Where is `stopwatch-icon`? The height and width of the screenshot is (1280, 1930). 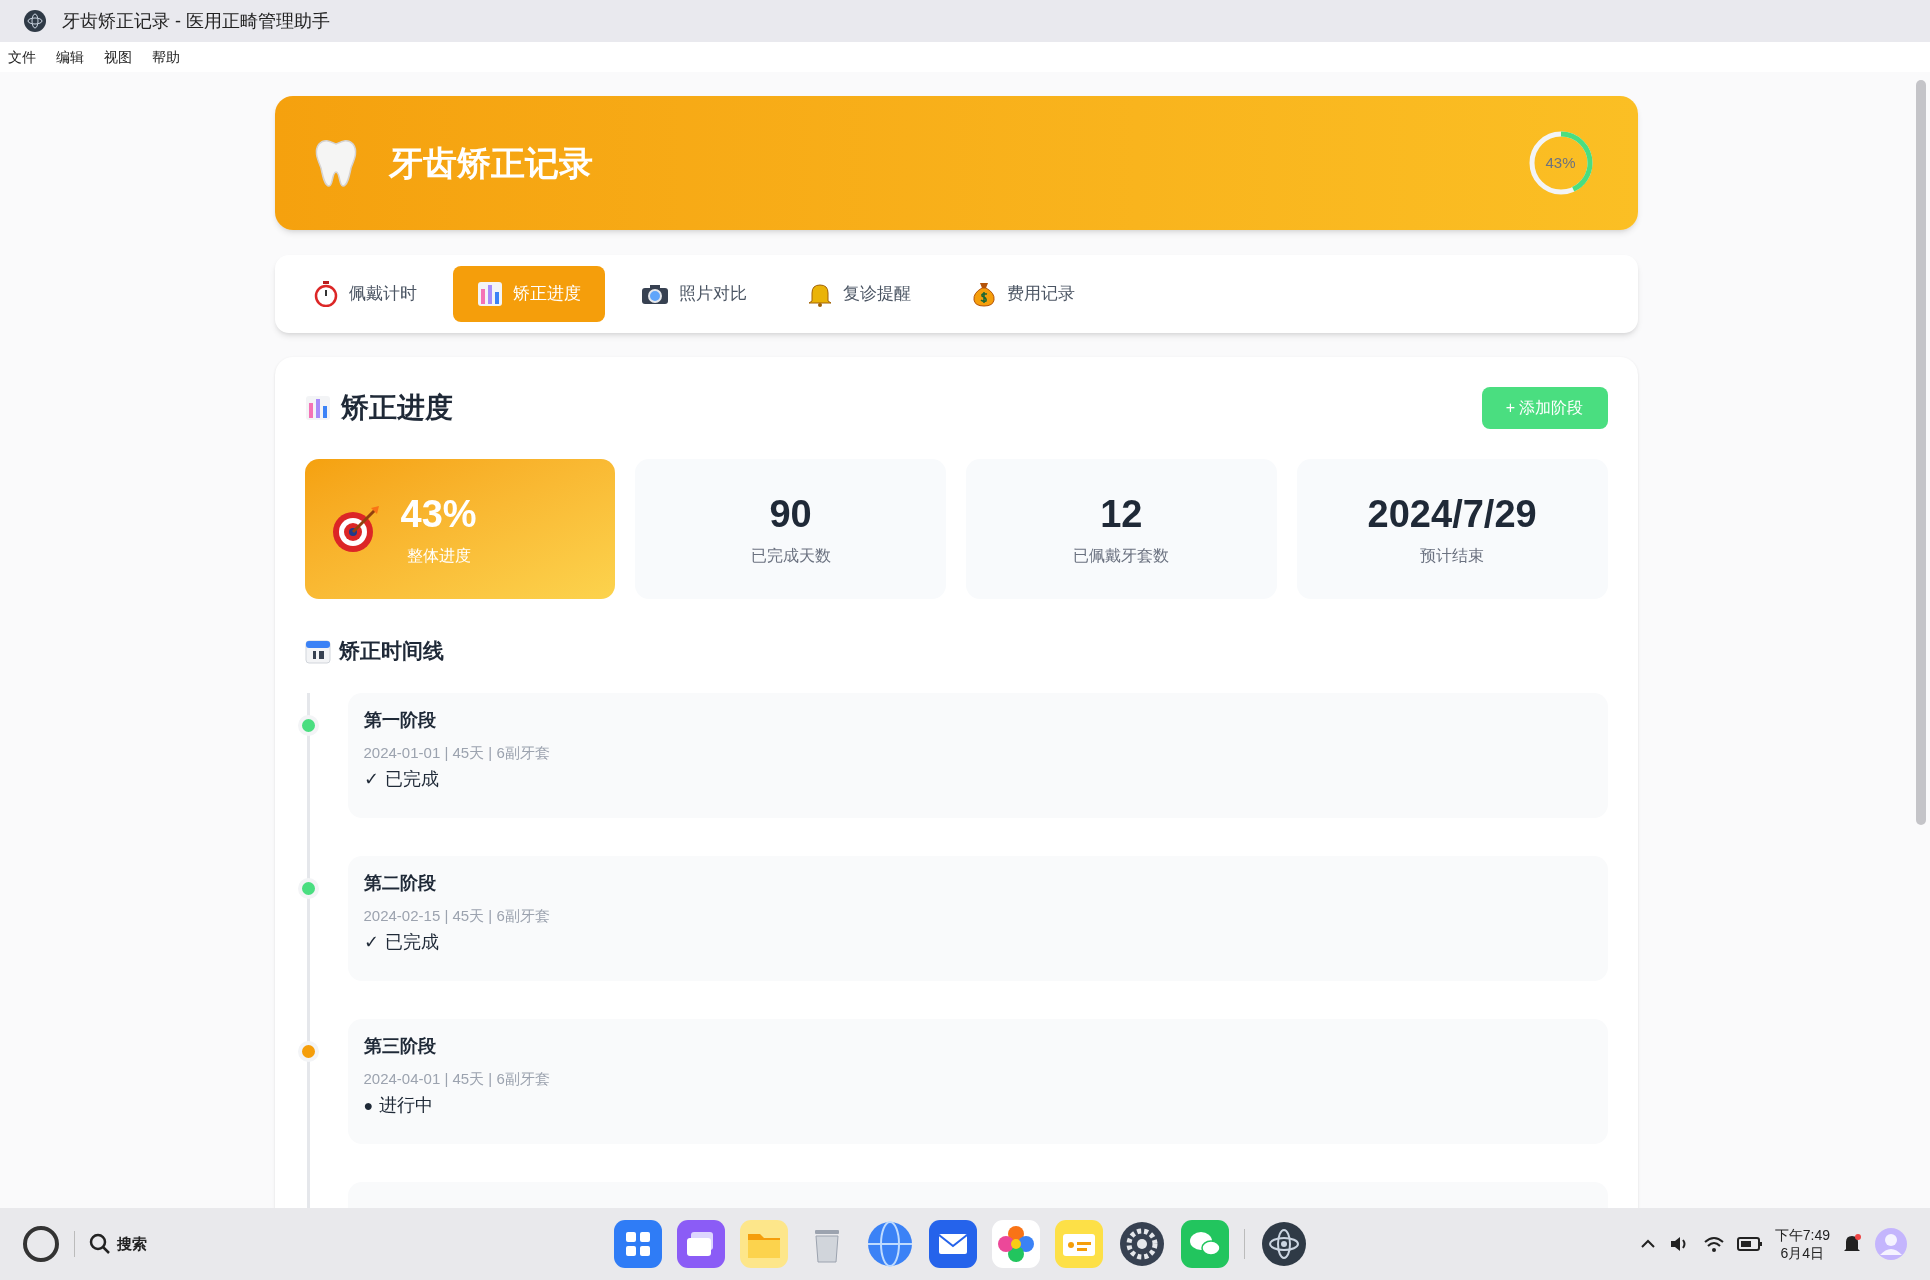 stopwatch-icon is located at coordinates (325, 294).